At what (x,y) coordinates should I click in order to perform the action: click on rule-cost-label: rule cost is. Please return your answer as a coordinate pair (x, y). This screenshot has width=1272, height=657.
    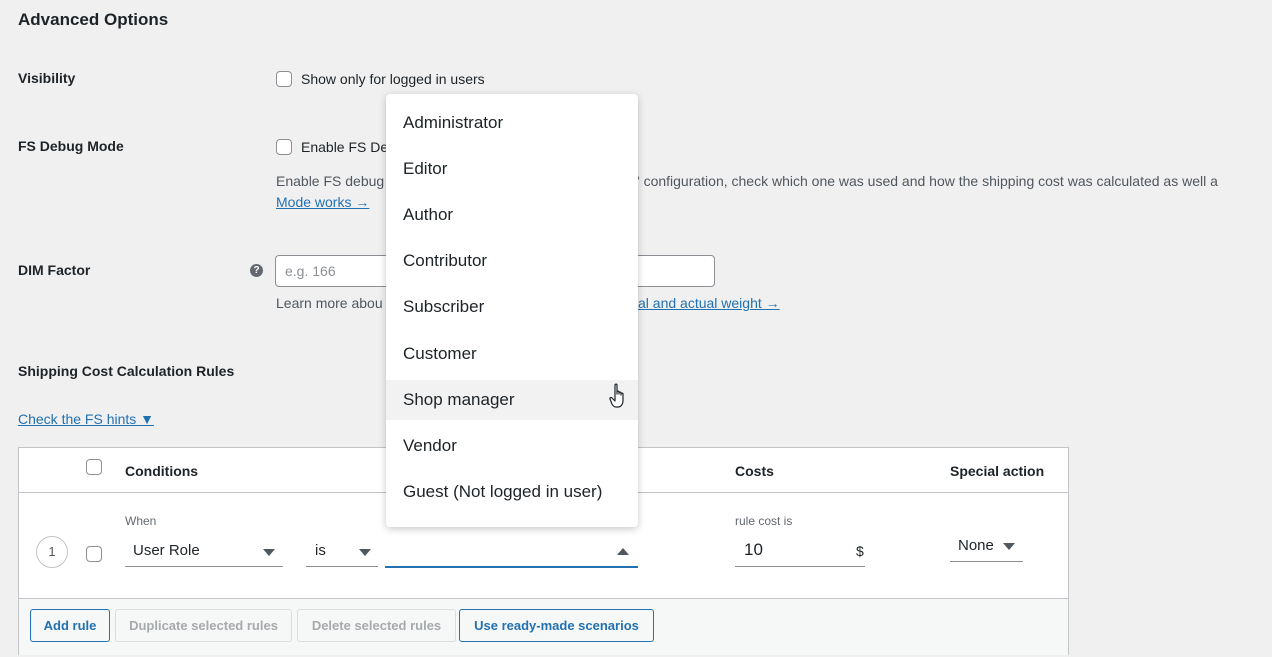
    Looking at the image, I should click on (764, 521).